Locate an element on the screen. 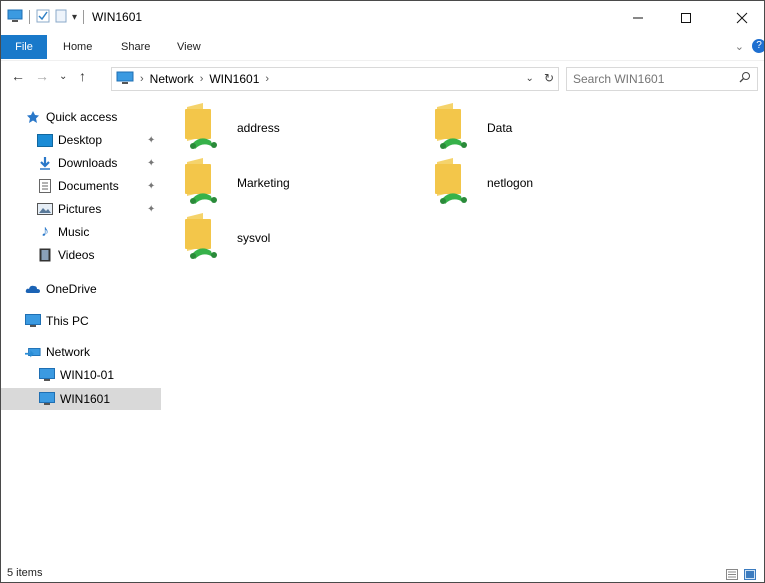 The height and width of the screenshot is (583, 765). download-icon is located at coordinates (45, 163).